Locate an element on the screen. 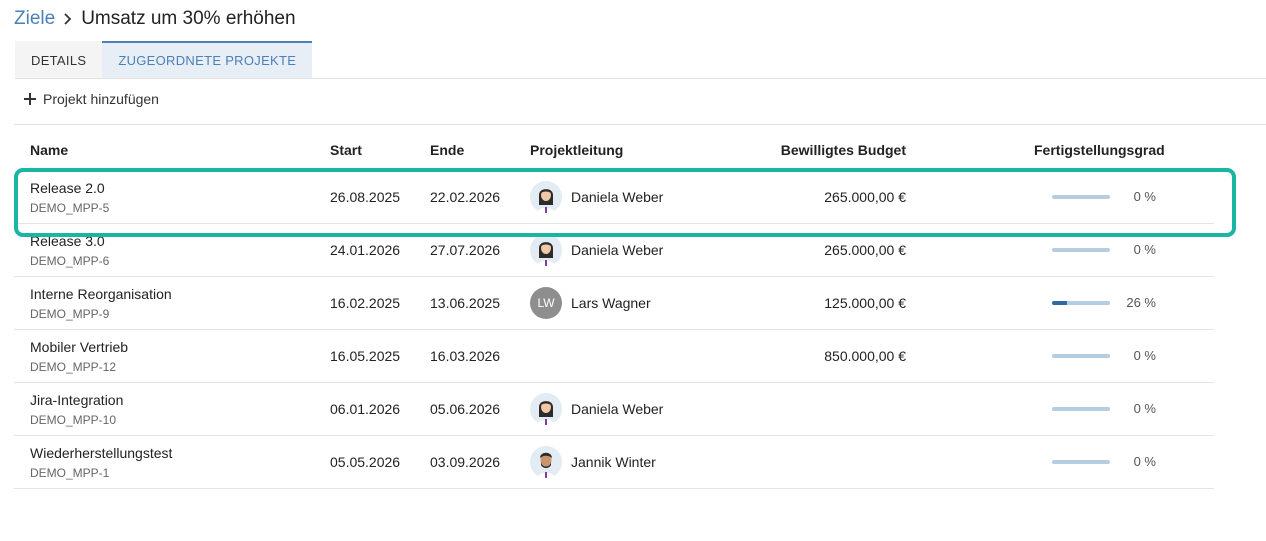  budget: 850.000,00 € is located at coordinates (865, 356).